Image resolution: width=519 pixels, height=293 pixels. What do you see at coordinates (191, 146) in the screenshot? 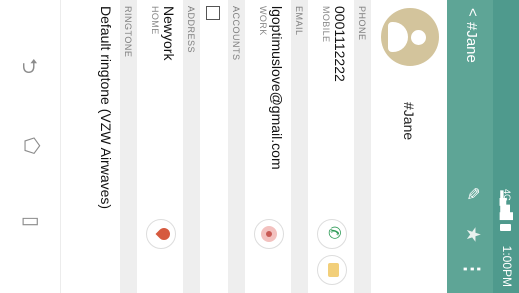
I see `section-header-address: ADDRESS` at bounding box center [191, 146].